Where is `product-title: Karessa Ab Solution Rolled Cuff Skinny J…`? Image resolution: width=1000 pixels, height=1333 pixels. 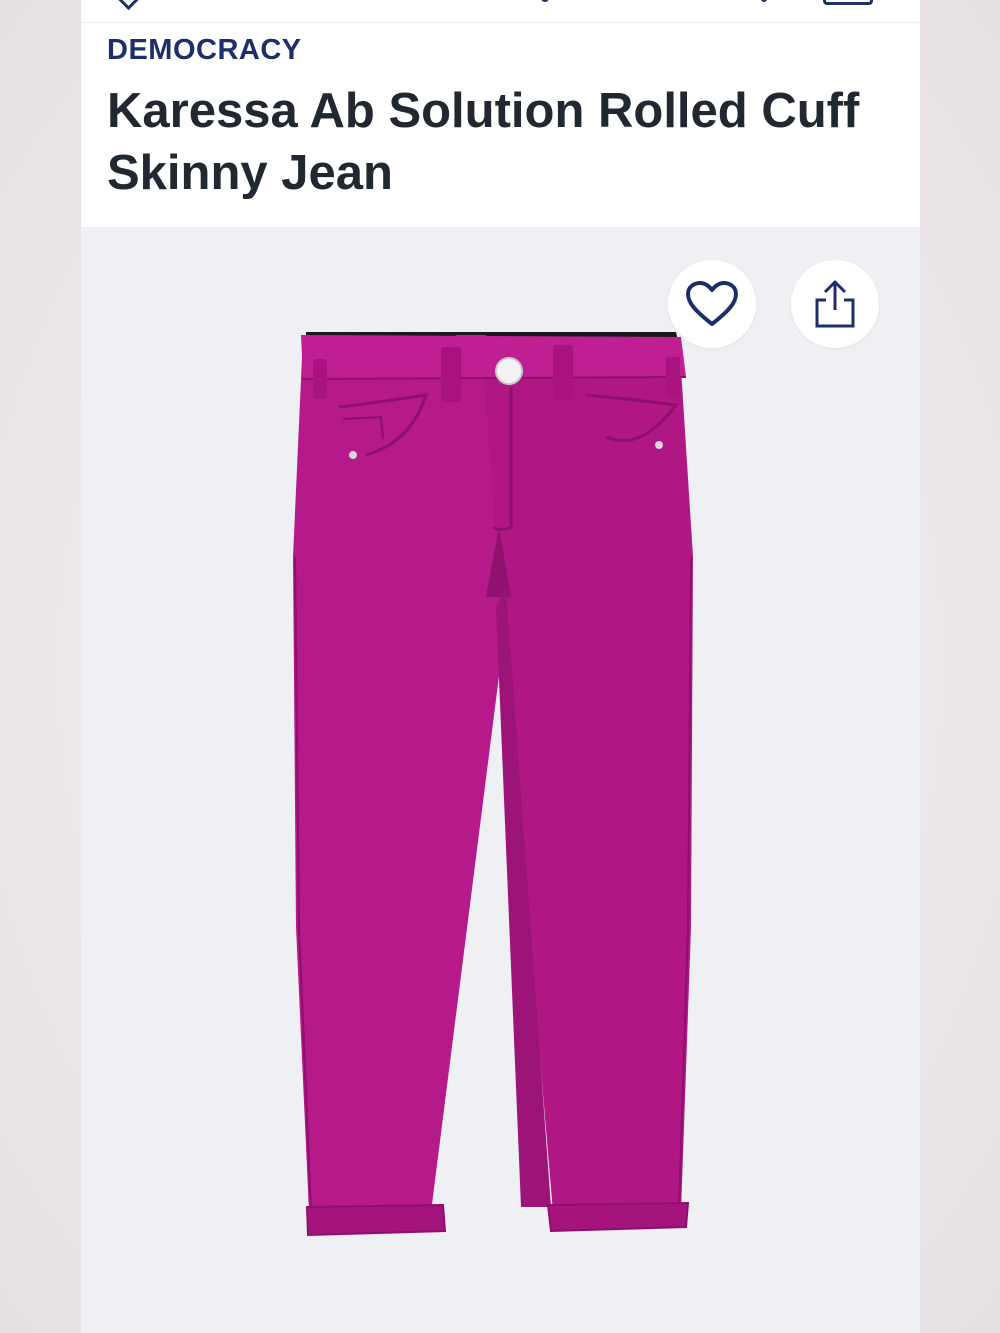 product-title: Karessa Ab Solution Rolled Cuff Skinny J… is located at coordinates (483, 142).